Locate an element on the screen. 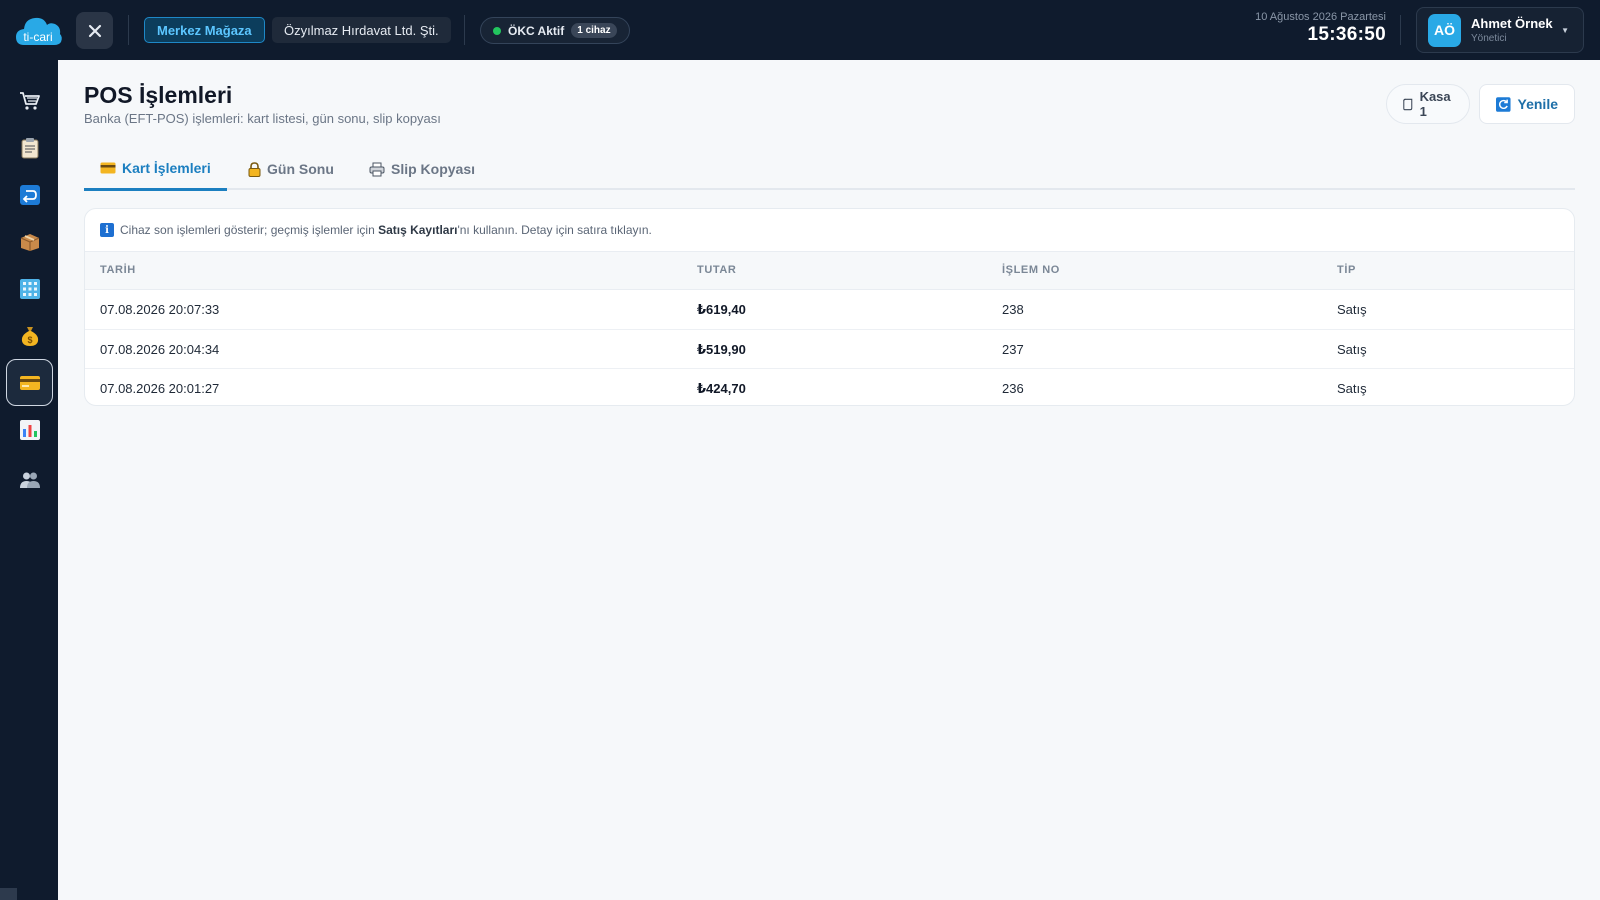 The image size is (1600, 900). refresh-icon is located at coordinates (1503, 104).